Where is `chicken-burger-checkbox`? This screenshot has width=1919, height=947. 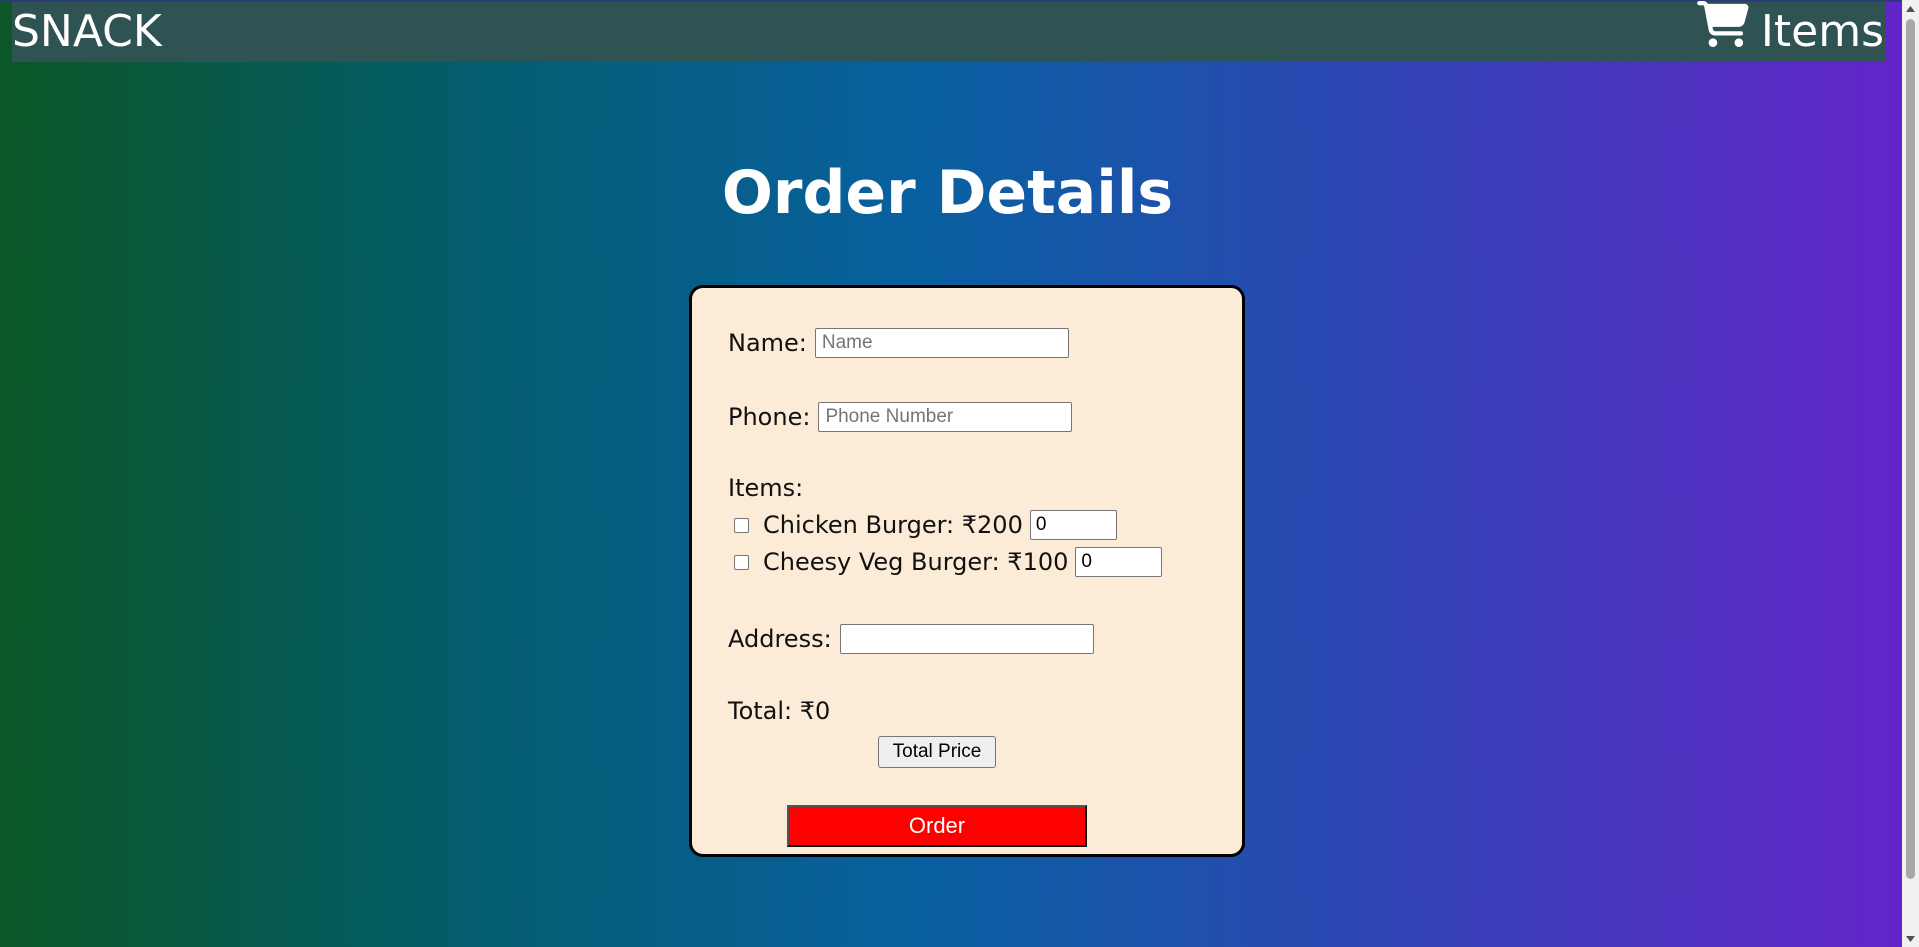 chicken-burger-checkbox is located at coordinates (741, 525).